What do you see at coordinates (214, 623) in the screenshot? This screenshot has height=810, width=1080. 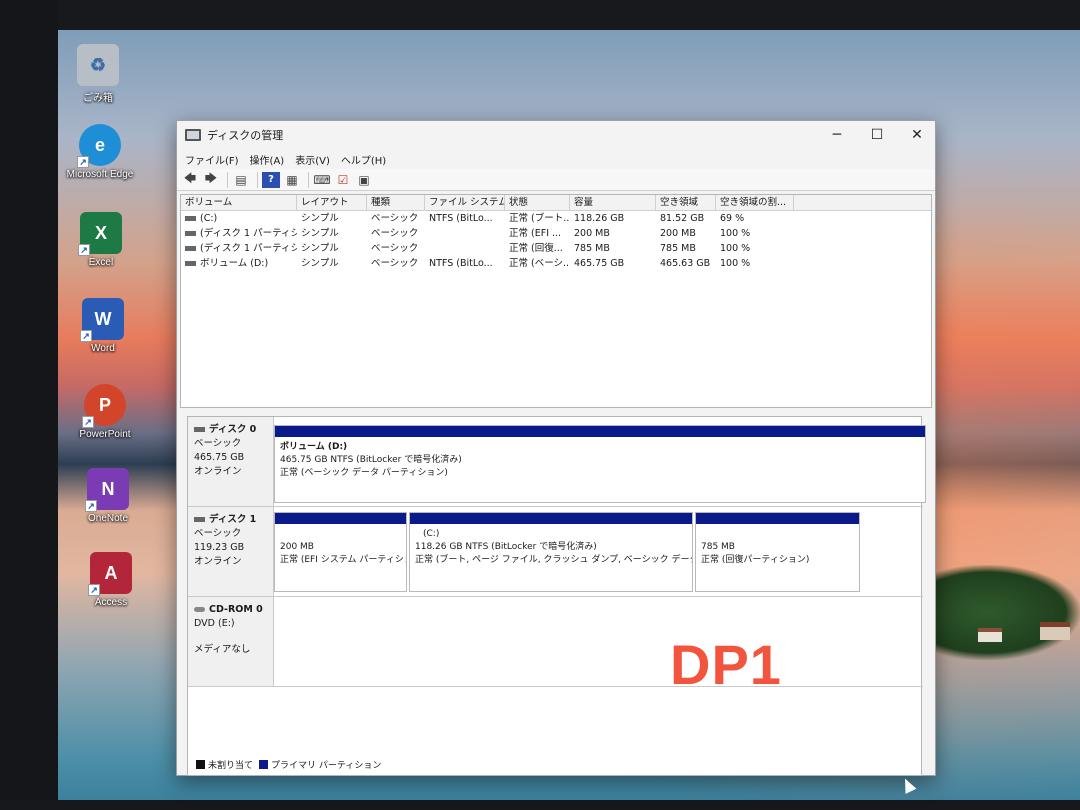 I see `disk-type: DVD (E:)` at bounding box center [214, 623].